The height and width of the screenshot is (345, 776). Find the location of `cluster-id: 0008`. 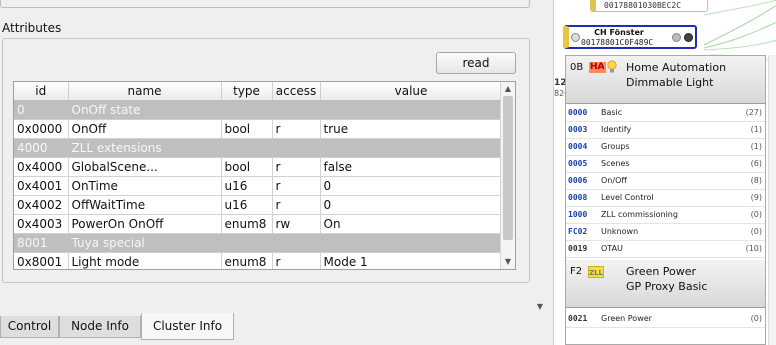

cluster-id: 0008 is located at coordinates (578, 197).